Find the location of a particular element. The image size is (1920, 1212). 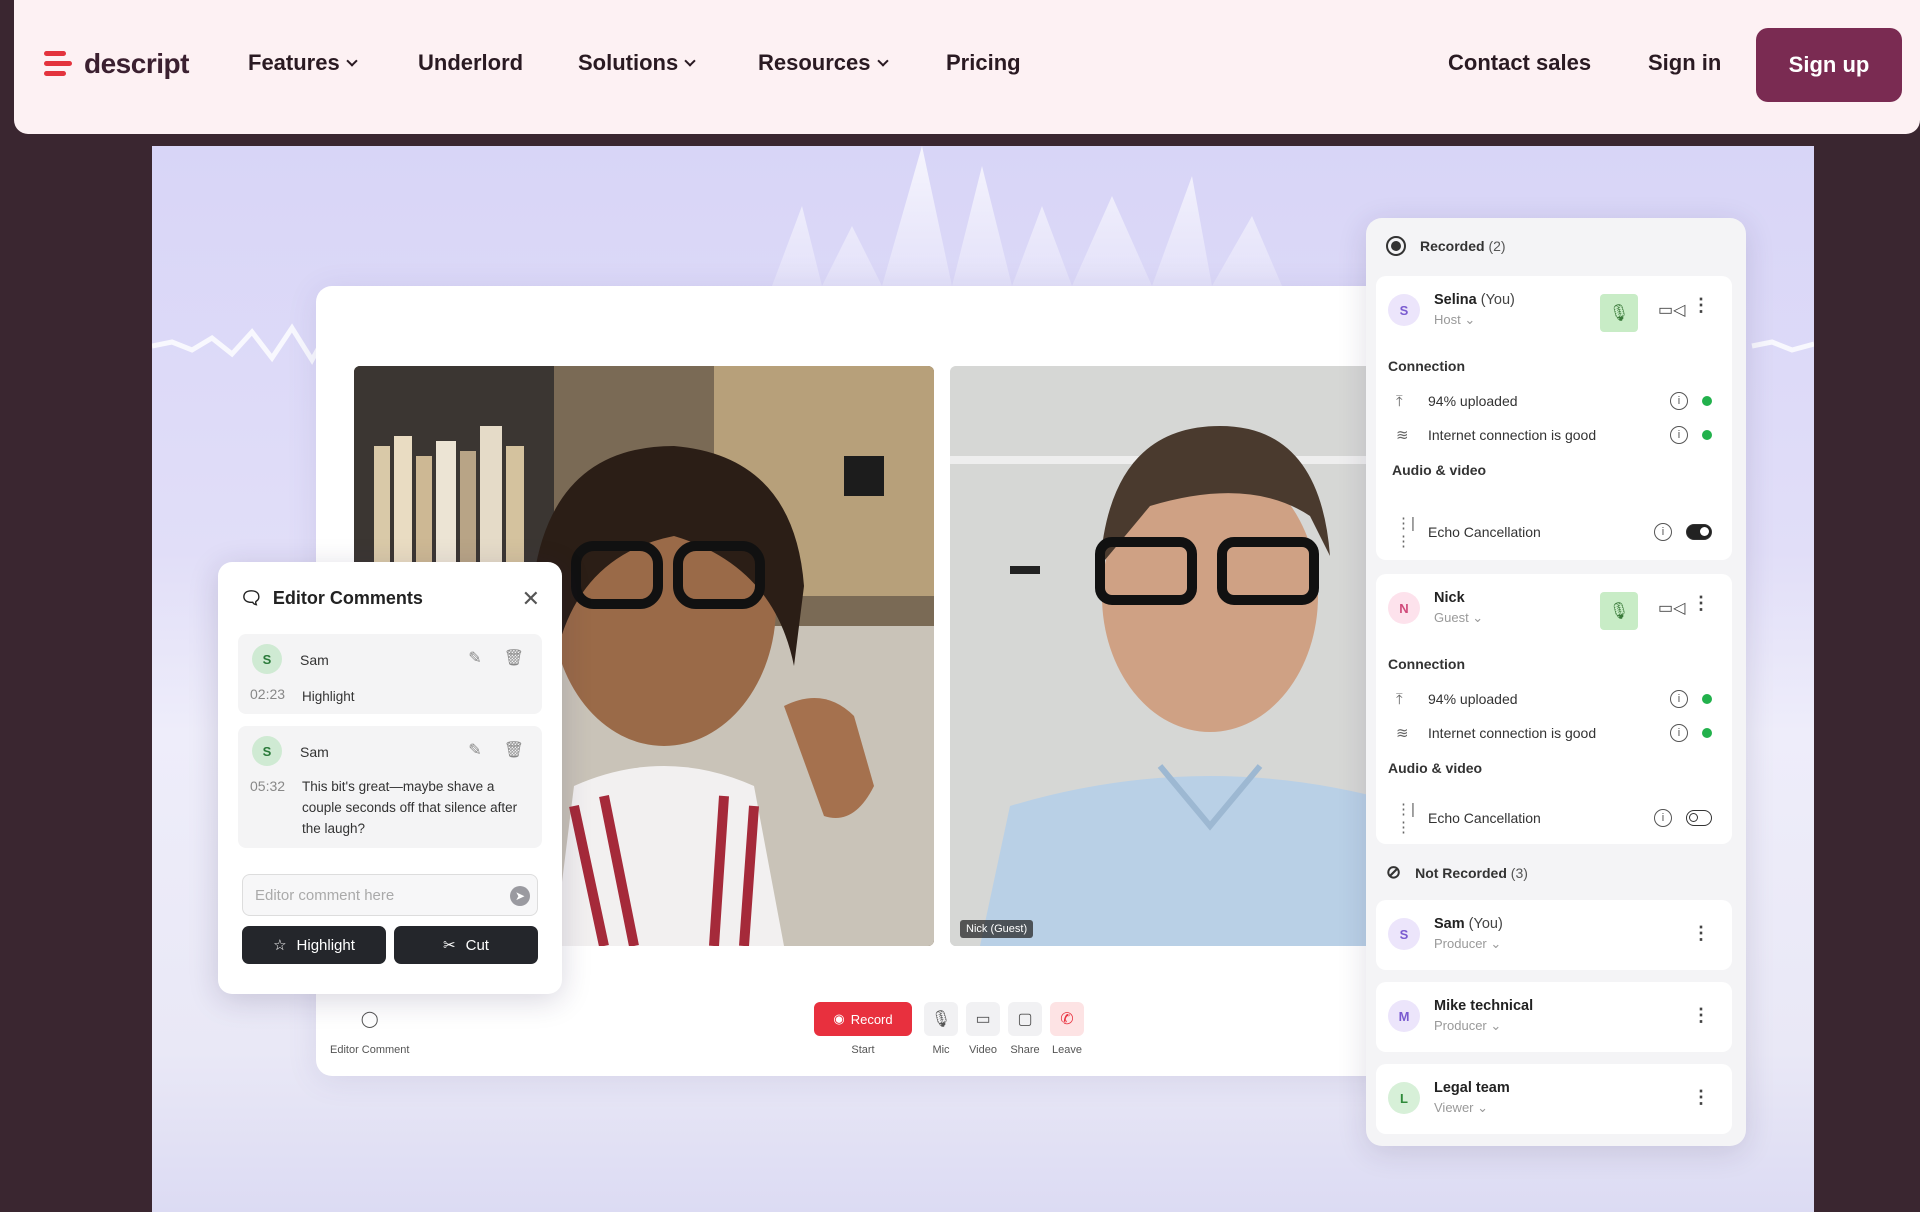

sign-up-button: Sign up is located at coordinates (1829, 65).